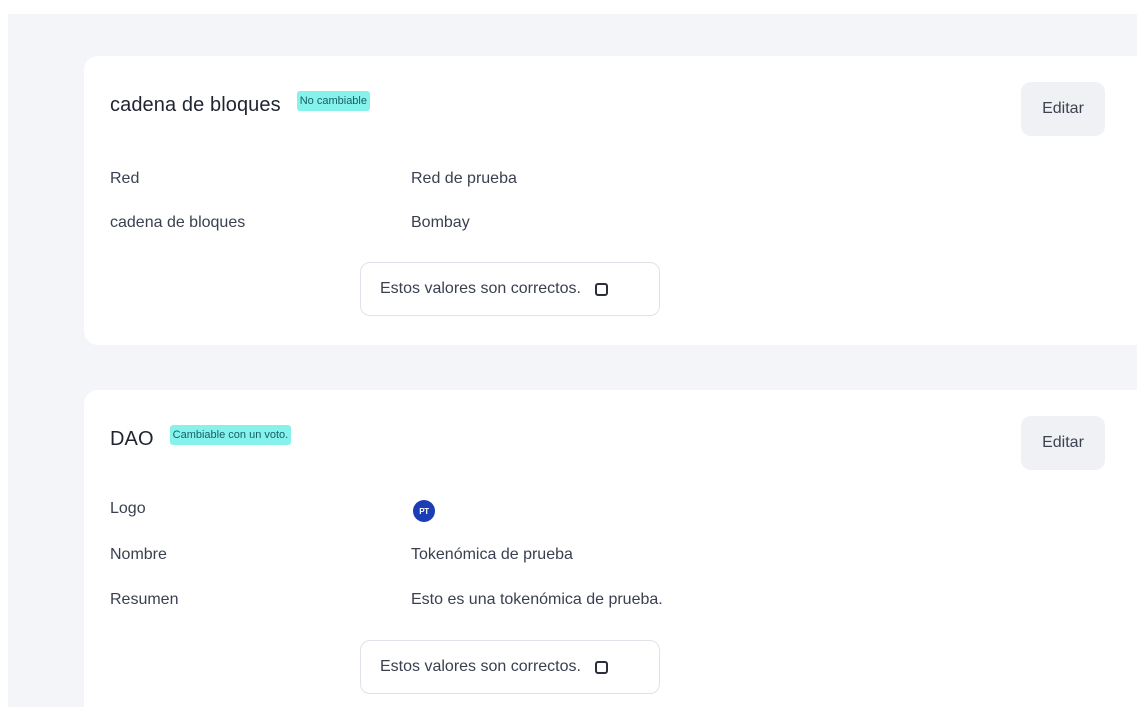  Describe the element at coordinates (125, 178) in the screenshot. I see `field-label-network: Red` at that location.